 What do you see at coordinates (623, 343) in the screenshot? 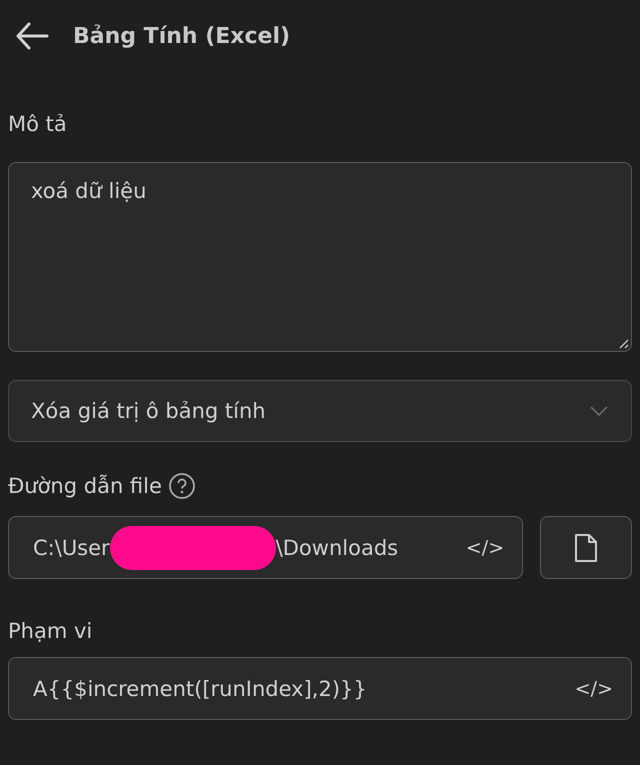
I see `resize-handle-icon` at bounding box center [623, 343].